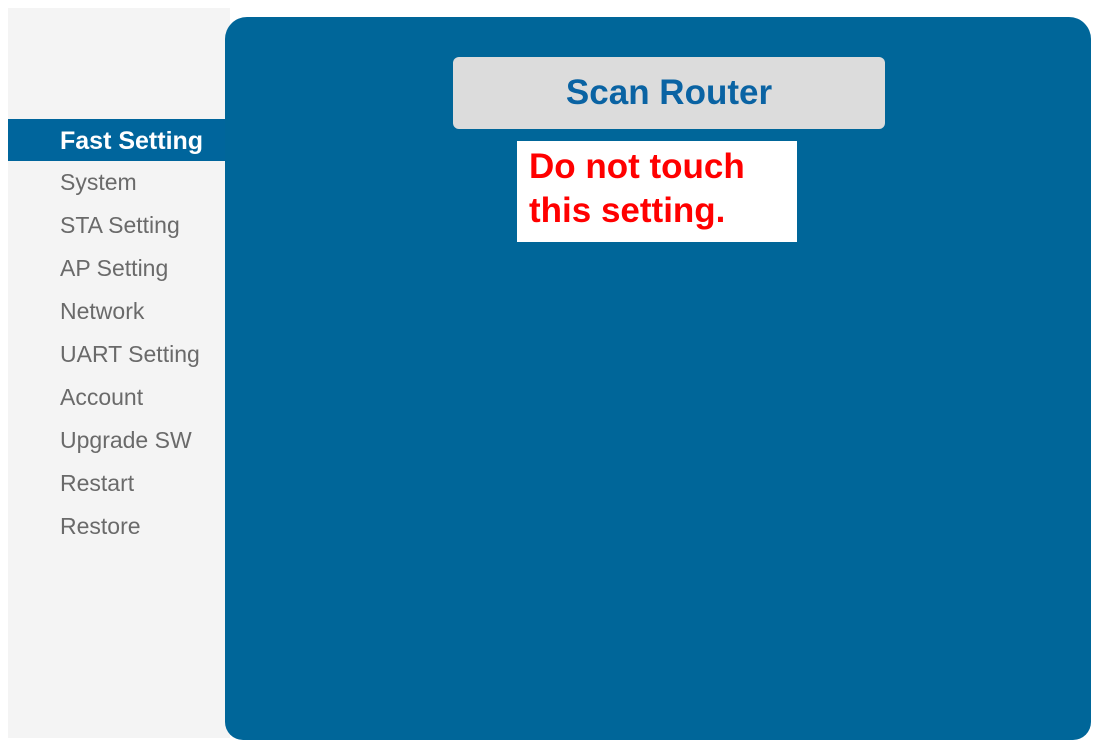 The width and height of the screenshot is (1101, 740). What do you see at coordinates (119, 440) in the screenshot?
I see `sidebar-item-upgrade-sw: Upgrade SW` at bounding box center [119, 440].